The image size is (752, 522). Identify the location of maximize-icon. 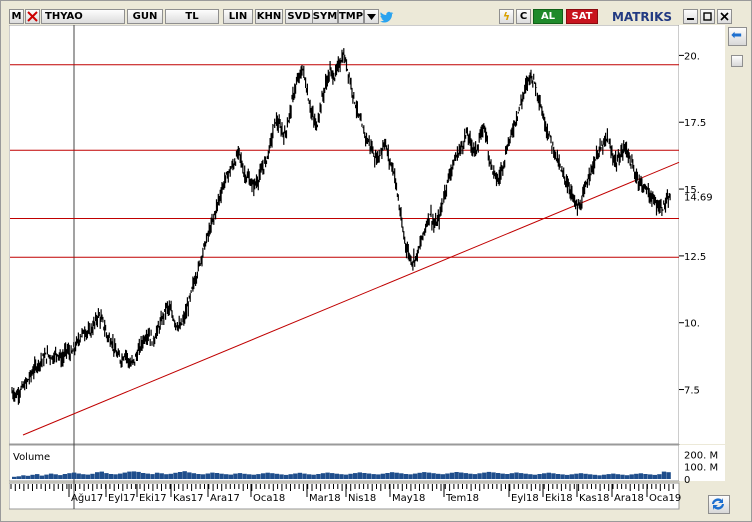
(707, 16).